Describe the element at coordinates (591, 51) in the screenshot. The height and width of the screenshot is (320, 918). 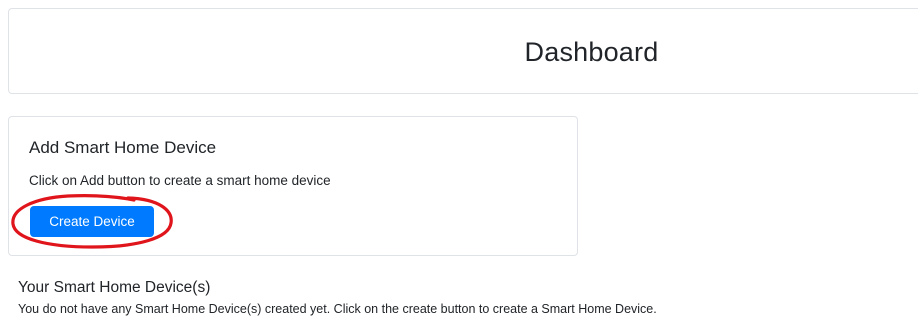
I see `page-title: Dashboard` at that location.